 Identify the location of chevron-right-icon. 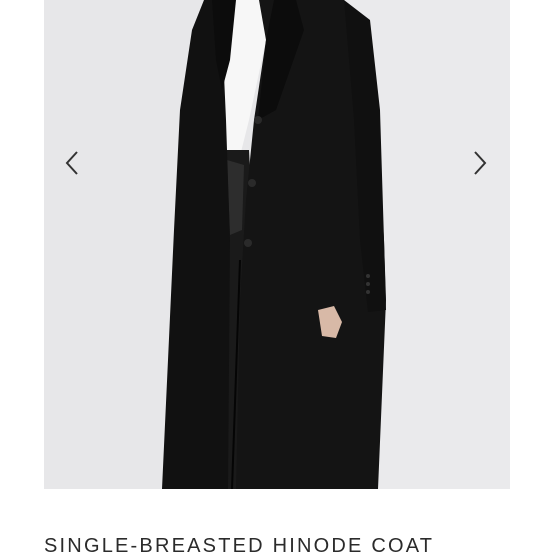
(480, 163).